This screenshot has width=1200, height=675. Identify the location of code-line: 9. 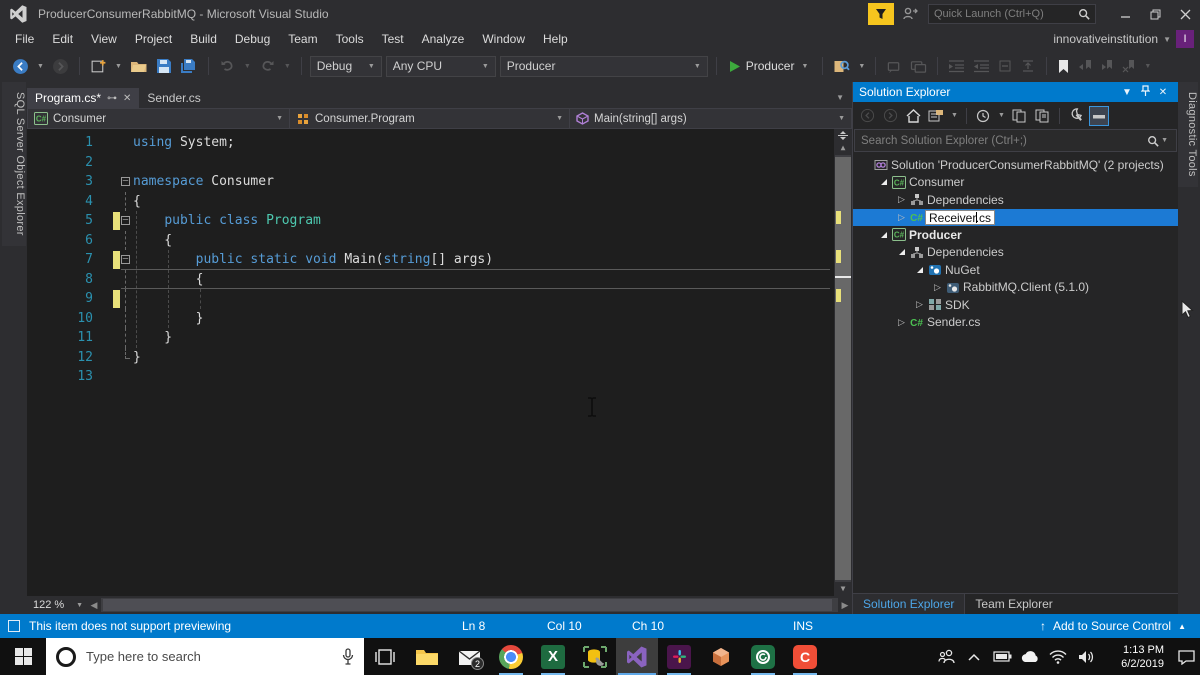
(430, 299).